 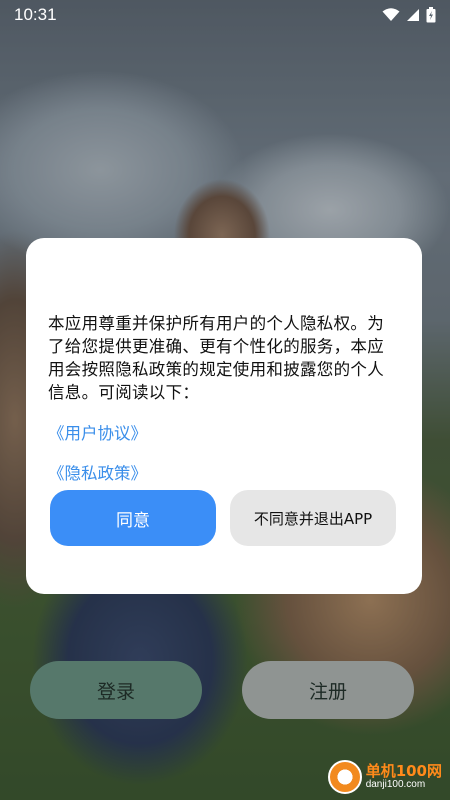 What do you see at coordinates (35, 14) in the screenshot?
I see `status-time: 10:31` at bounding box center [35, 14].